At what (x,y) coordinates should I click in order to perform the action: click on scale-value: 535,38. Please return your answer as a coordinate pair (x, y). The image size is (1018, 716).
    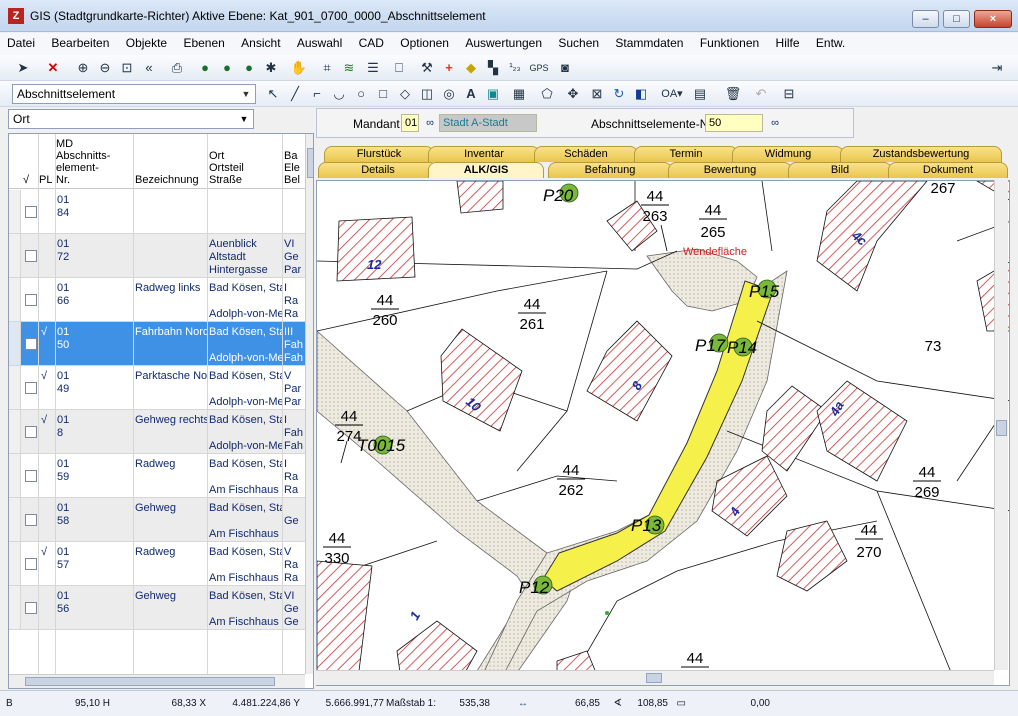
    Looking at the image, I should click on (465, 703).